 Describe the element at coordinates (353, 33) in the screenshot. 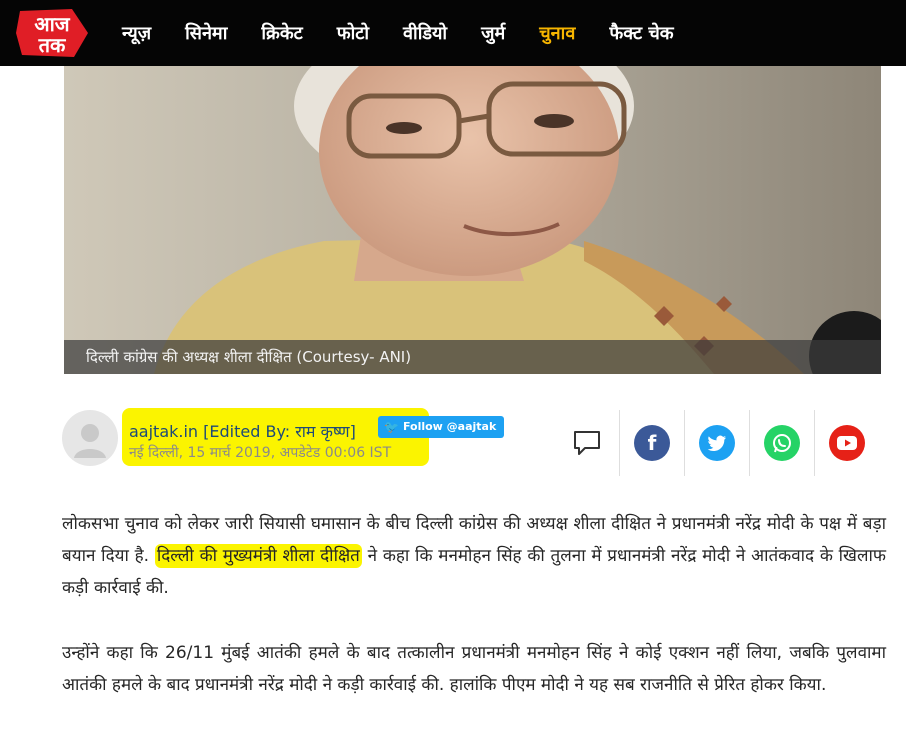

I see `nav-item-photo: फोटो` at that location.